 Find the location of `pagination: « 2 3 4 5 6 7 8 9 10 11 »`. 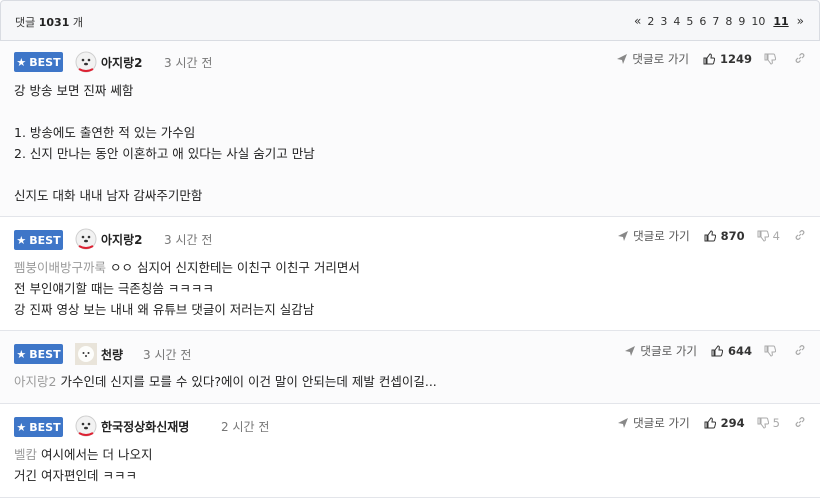

pagination: « 2 3 4 5 6 7 8 9 10 11 » is located at coordinates (719, 21).